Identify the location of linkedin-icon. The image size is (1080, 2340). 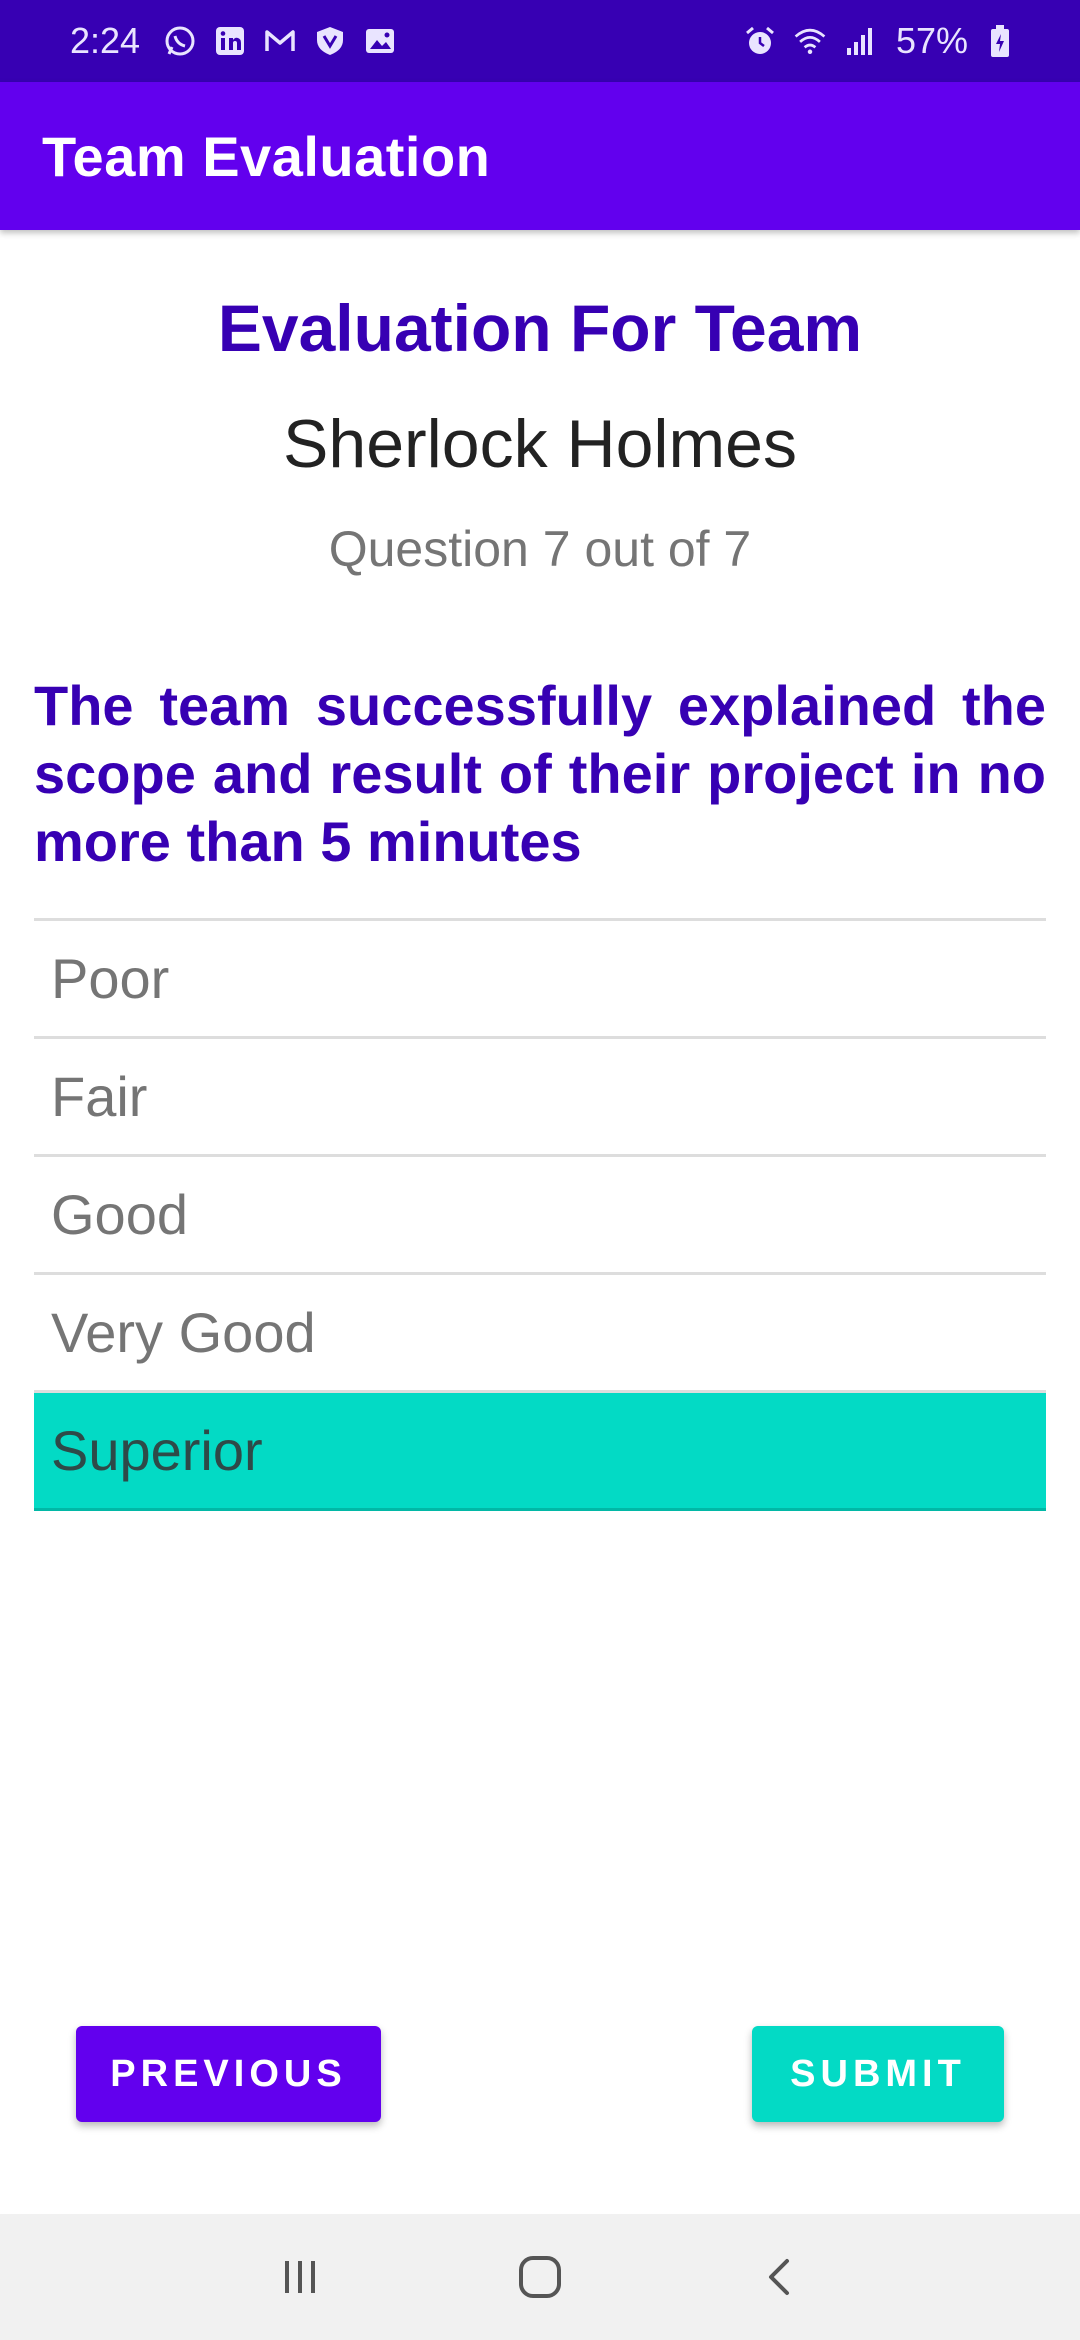
(230, 41).